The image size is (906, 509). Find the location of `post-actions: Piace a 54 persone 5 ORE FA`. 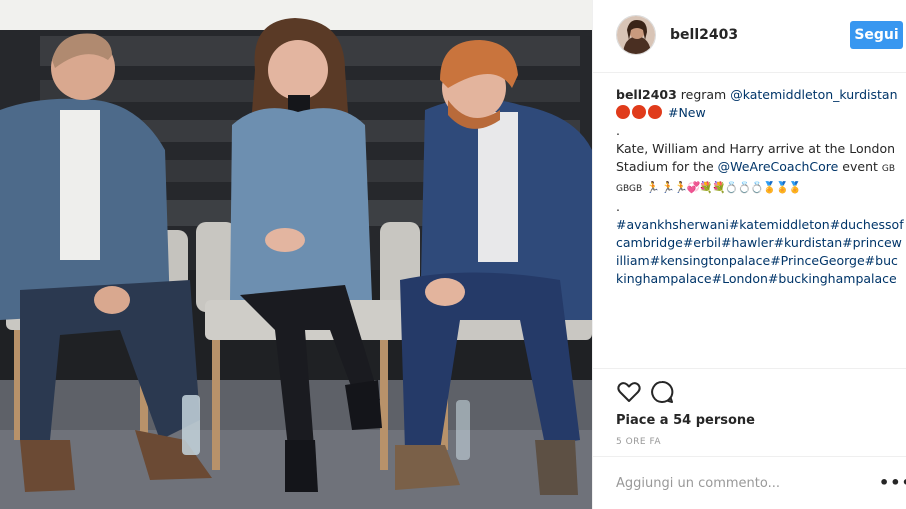

post-actions: Piace a 54 persone 5 ORE FA is located at coordinates (749, 412).